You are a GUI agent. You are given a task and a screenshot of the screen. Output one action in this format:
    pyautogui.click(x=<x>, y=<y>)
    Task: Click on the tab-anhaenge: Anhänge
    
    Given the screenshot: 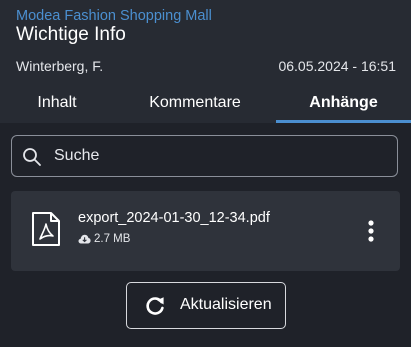 What is the action you would take?
    pyautogui.click(x=343, y=102)
    